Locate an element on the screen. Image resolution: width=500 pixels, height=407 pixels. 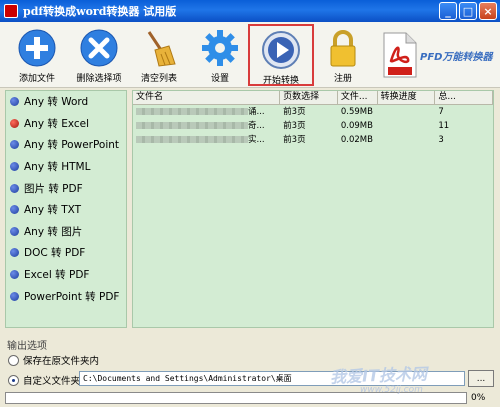
lock-icon is located at coordinates (343, 48).